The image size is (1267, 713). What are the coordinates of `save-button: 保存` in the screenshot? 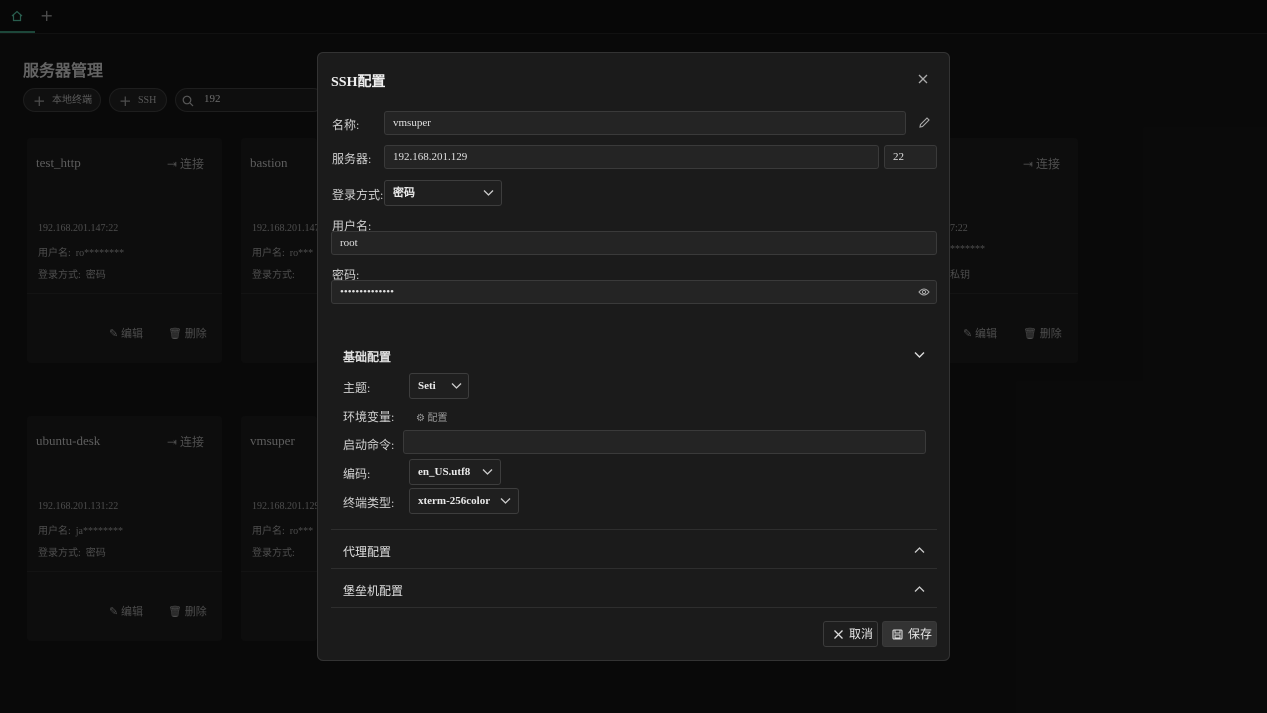 It's located at (909, 634).